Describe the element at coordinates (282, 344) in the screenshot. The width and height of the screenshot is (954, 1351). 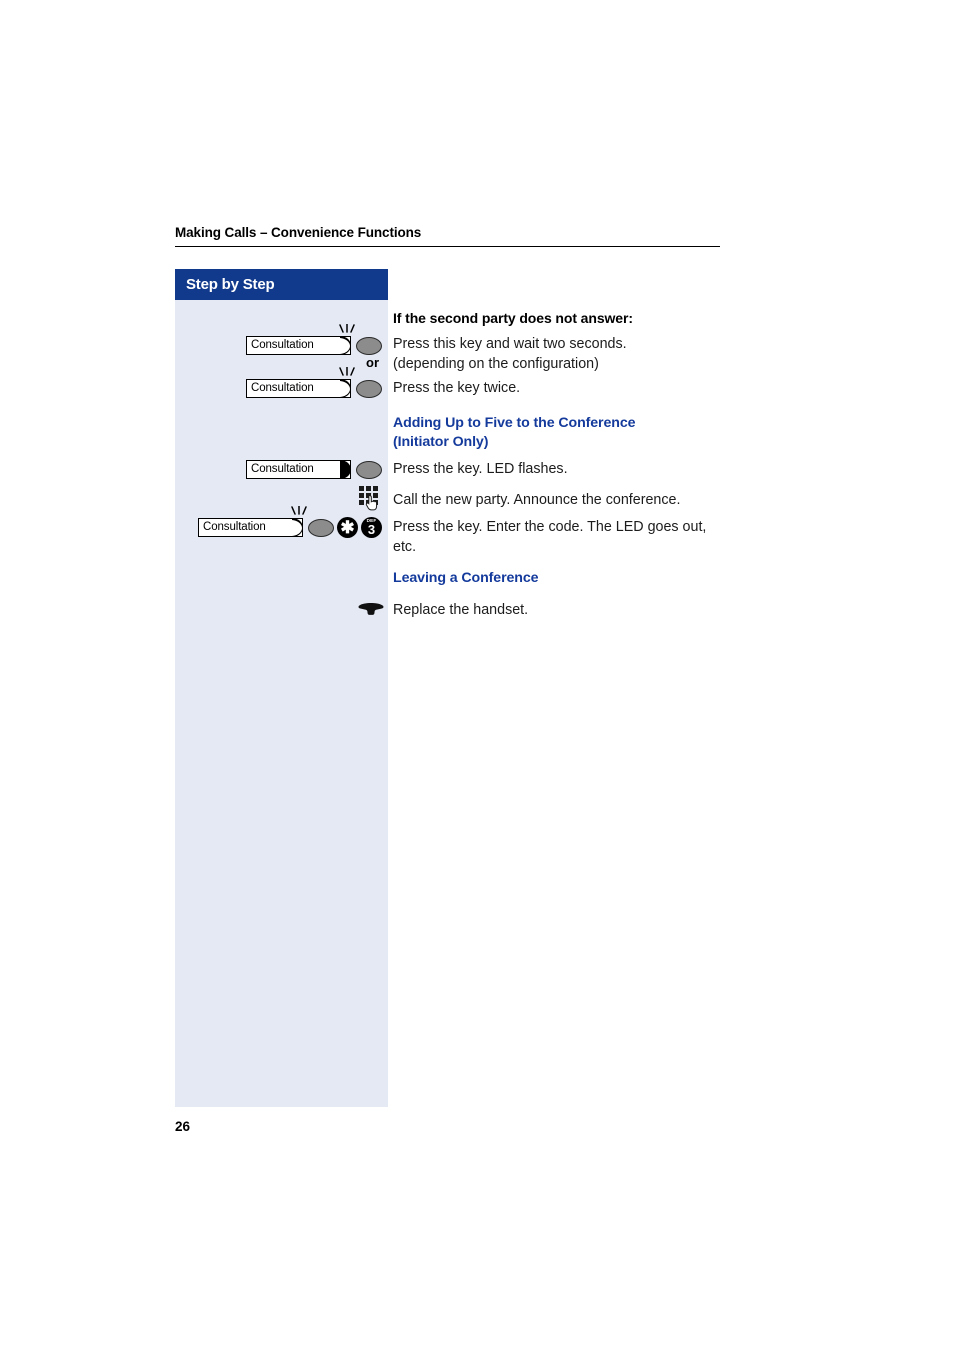
I see `key-label-1: Consultation` at that location.